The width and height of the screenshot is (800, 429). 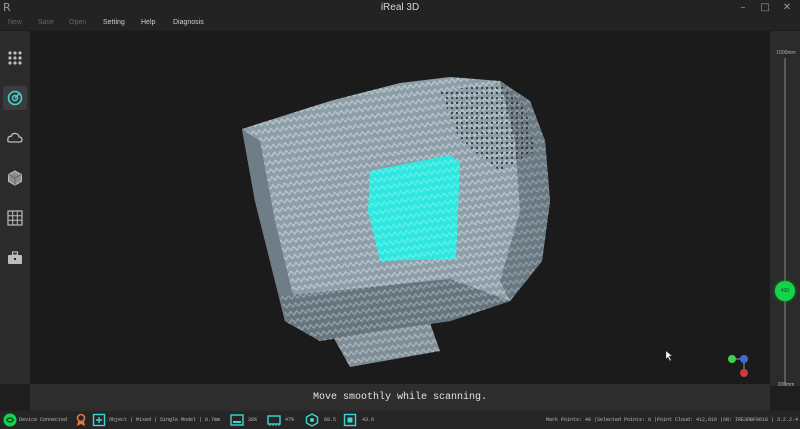 I want to click on sidebar-item-dashboard, so click(x=15, y=58).